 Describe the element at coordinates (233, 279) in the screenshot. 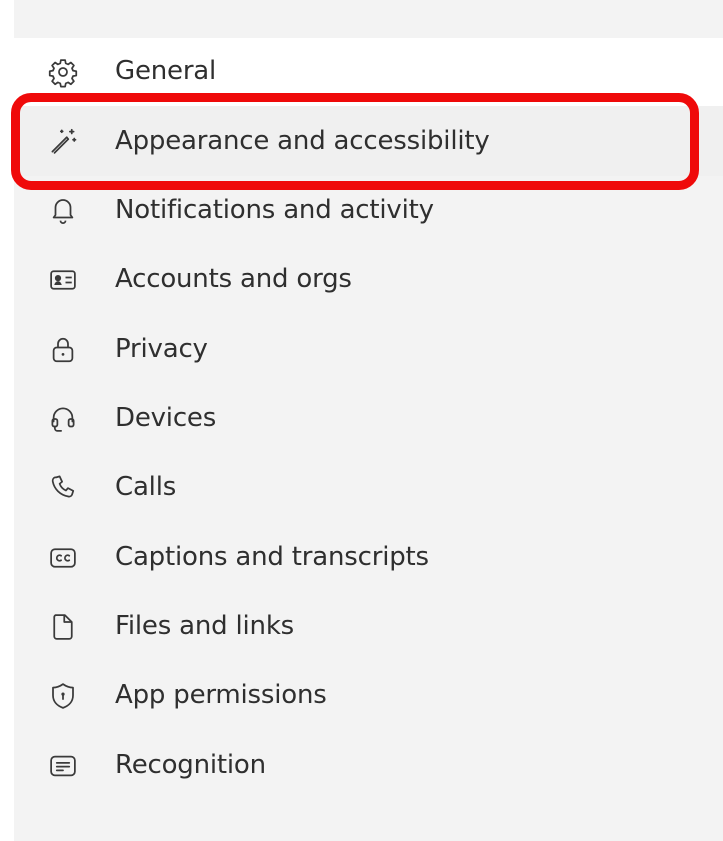

I see `settings-nav-label: Accounts and orgs` at that location.